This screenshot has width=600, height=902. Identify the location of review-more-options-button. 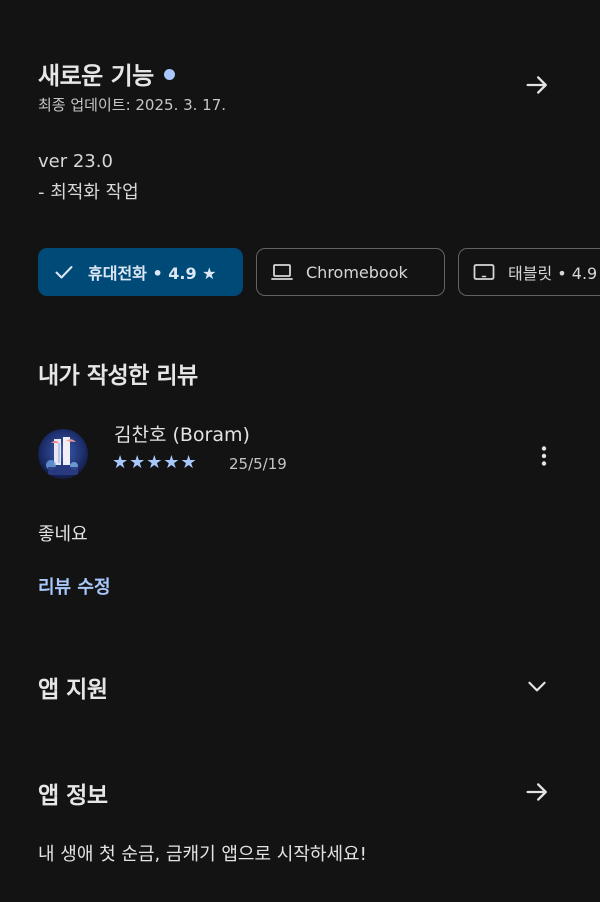
(544, 456).